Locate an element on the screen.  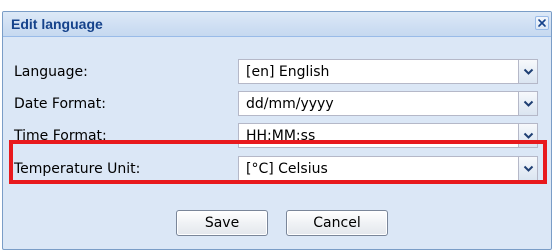
time-format-value: HH:MM:ss is located at coordinates (281, 136).